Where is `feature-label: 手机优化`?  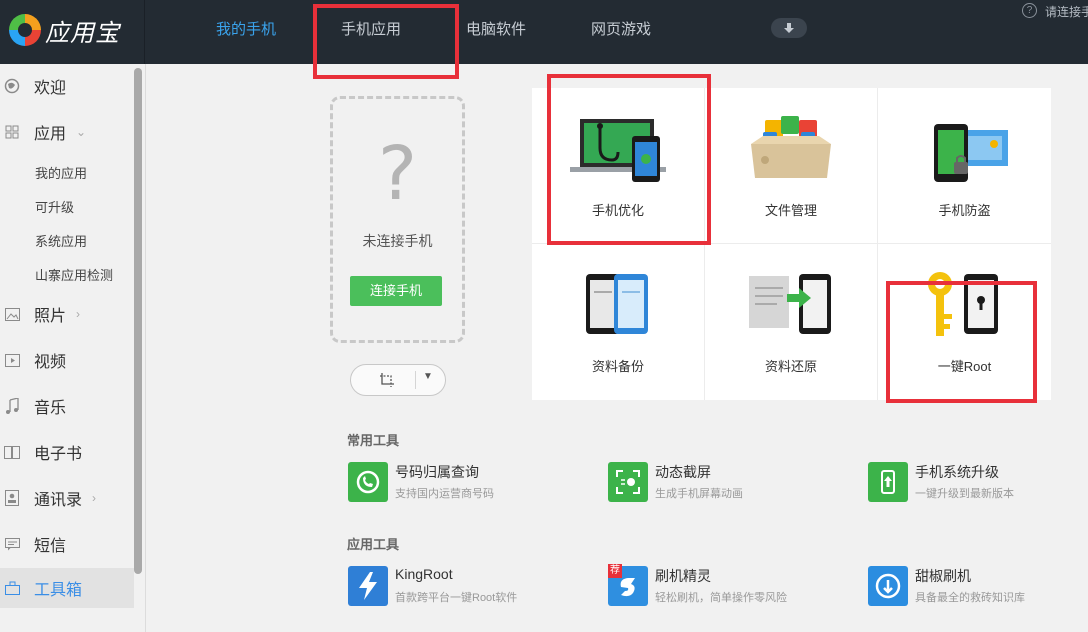
feature-label: 手机优化 is located at coordinates (617, 210).